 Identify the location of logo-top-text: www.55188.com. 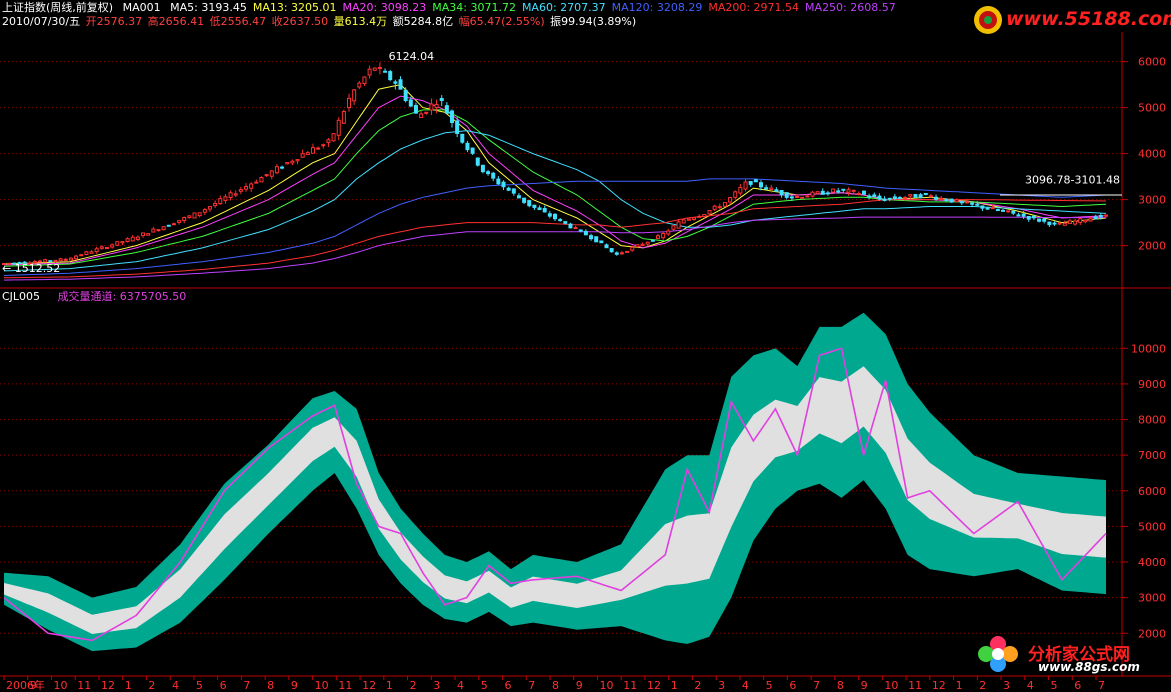
(1088, 19).